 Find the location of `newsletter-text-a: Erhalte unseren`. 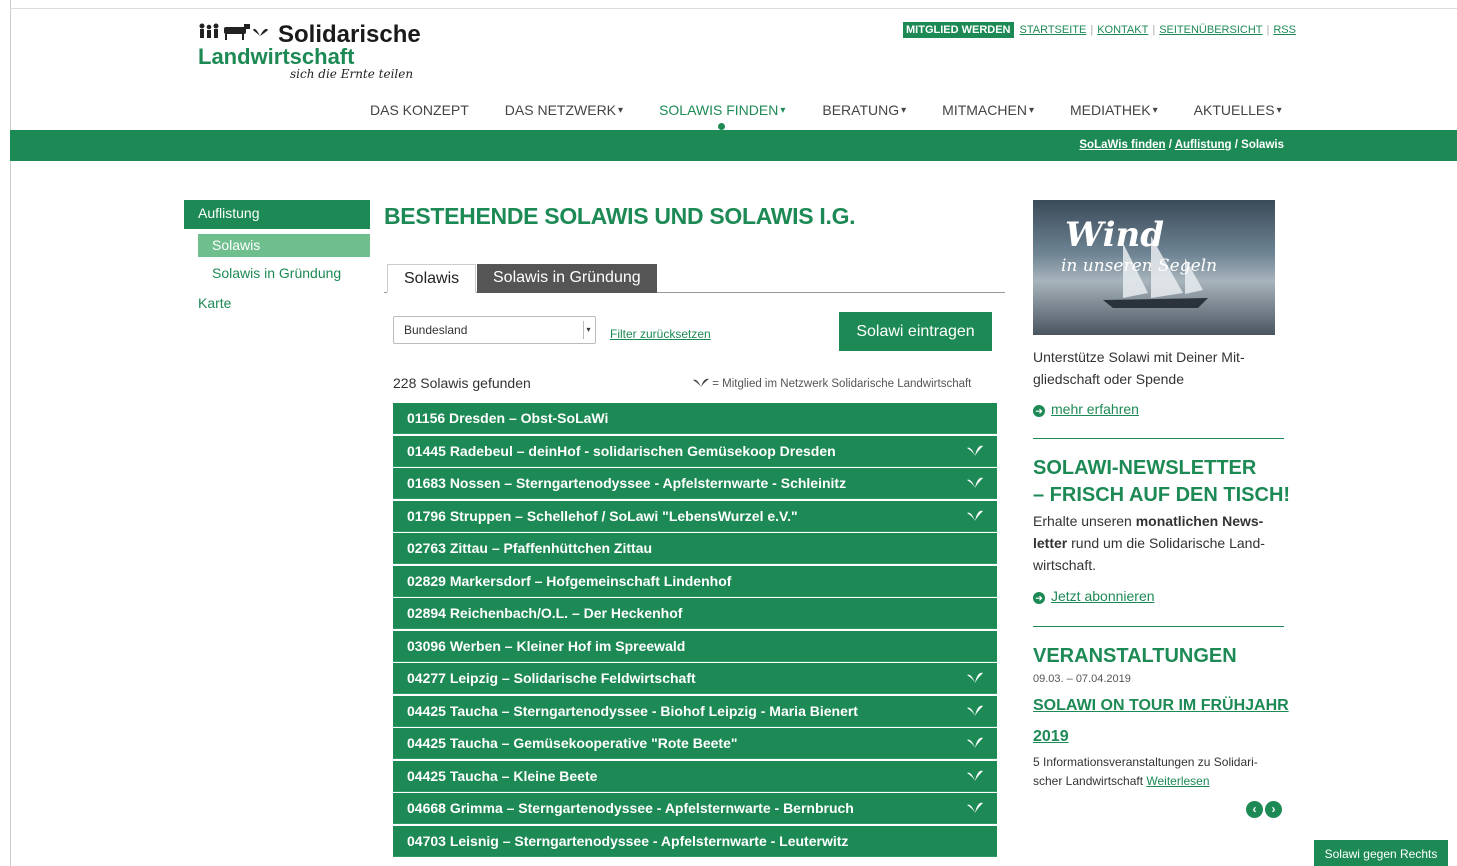

newsletter-text-a: Erhalte unseren is located at coordinates (1084, 521).